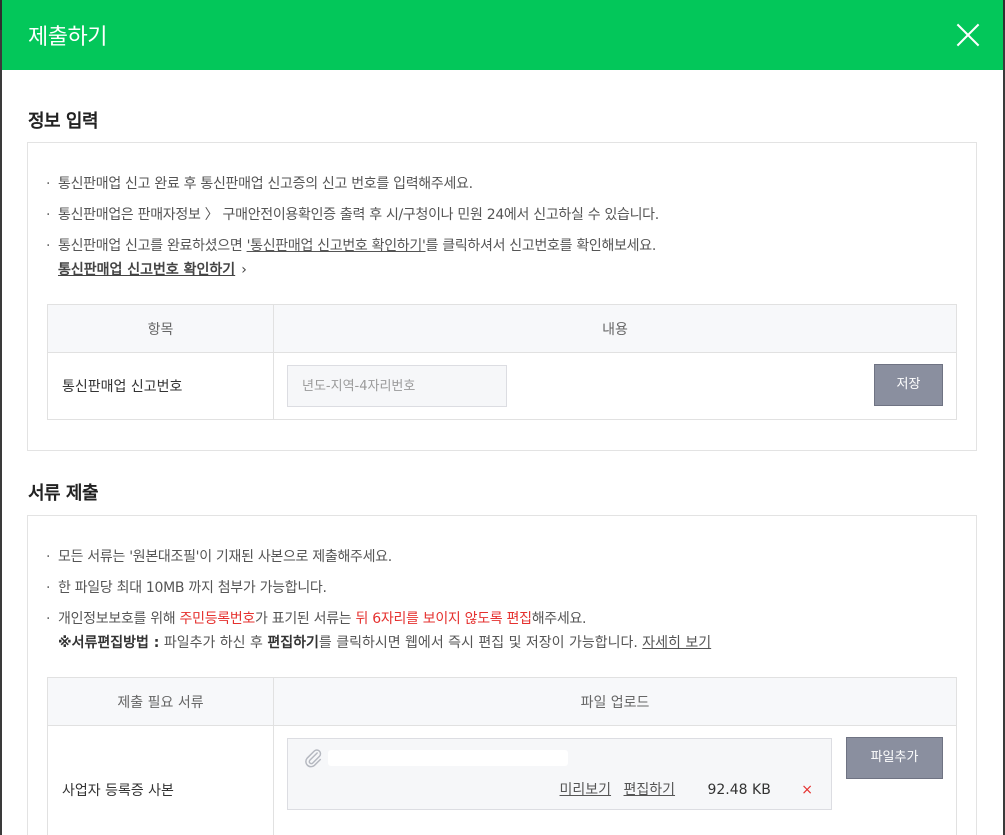 This screenshot has width=1005, height=835. What do you see at coordinates (305, 619) in the screenshot?
I see `docs-note-3-mid: 가 표기된 서류는` at bounding box center [305, 619].